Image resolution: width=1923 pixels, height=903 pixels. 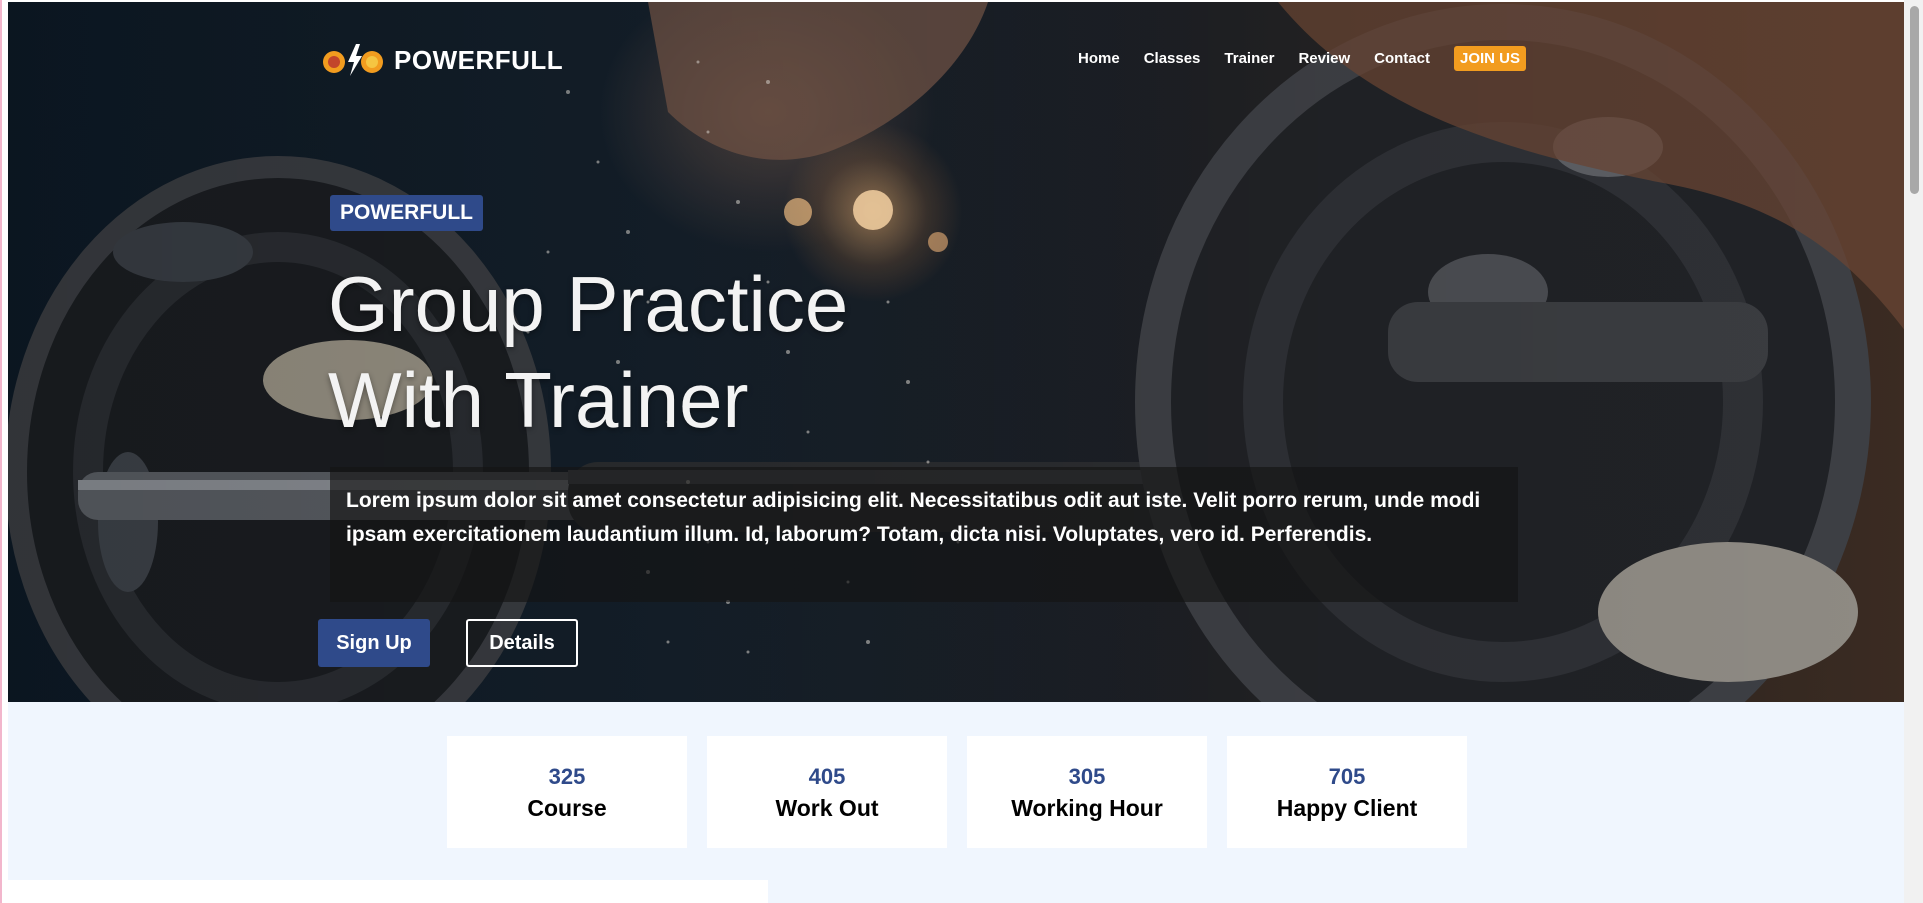 What do you see at coordinates (1172, 58) in the screenshot?
I see `nav-classes: Classes` at bounding box center [1172, 58].